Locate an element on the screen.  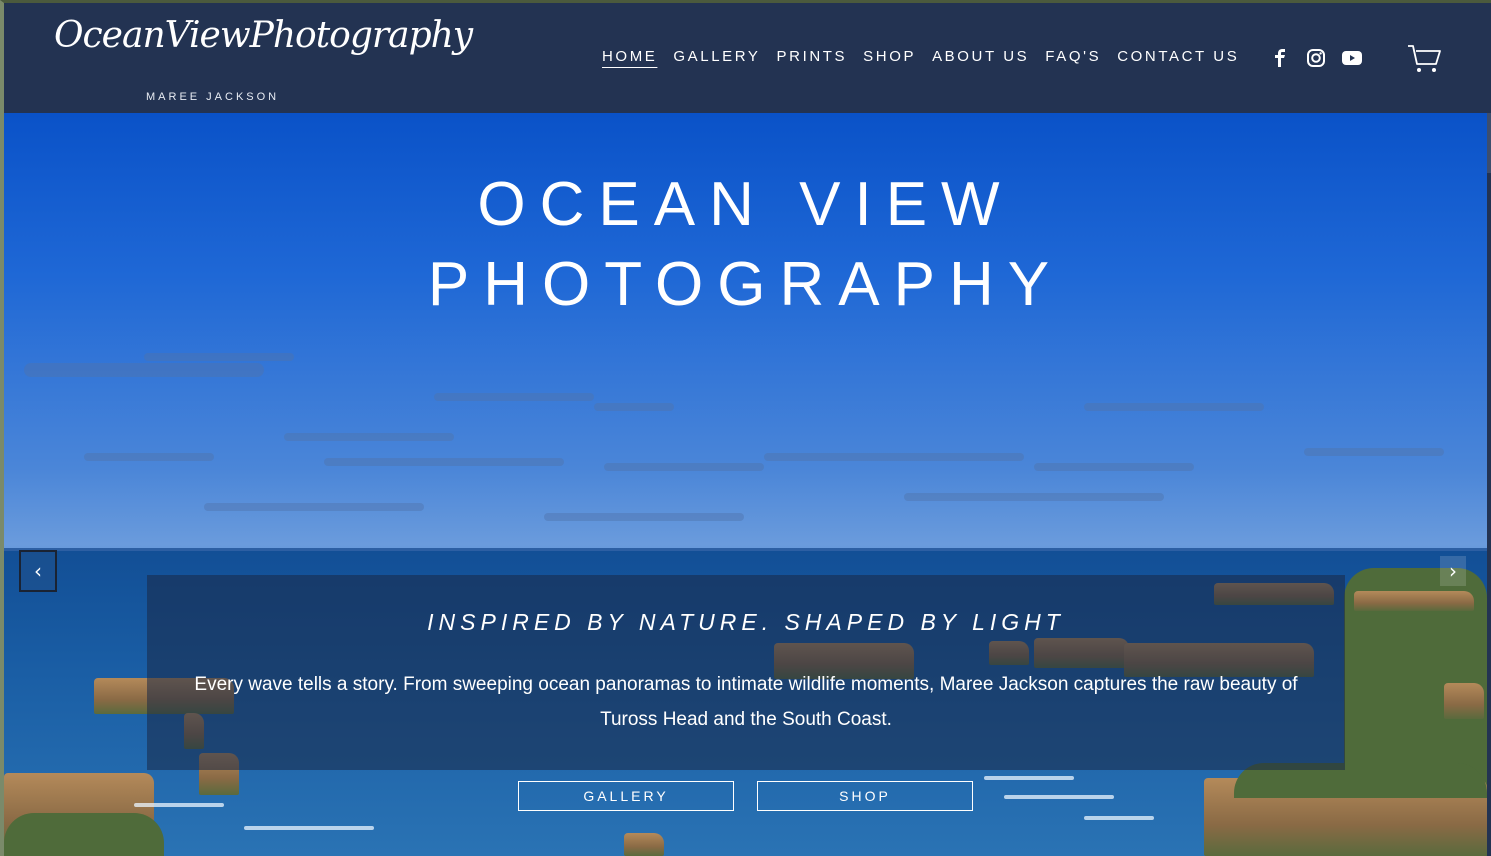
hero-title-line2: PHOTOGRAPHY is located at coordinates (745, 284).